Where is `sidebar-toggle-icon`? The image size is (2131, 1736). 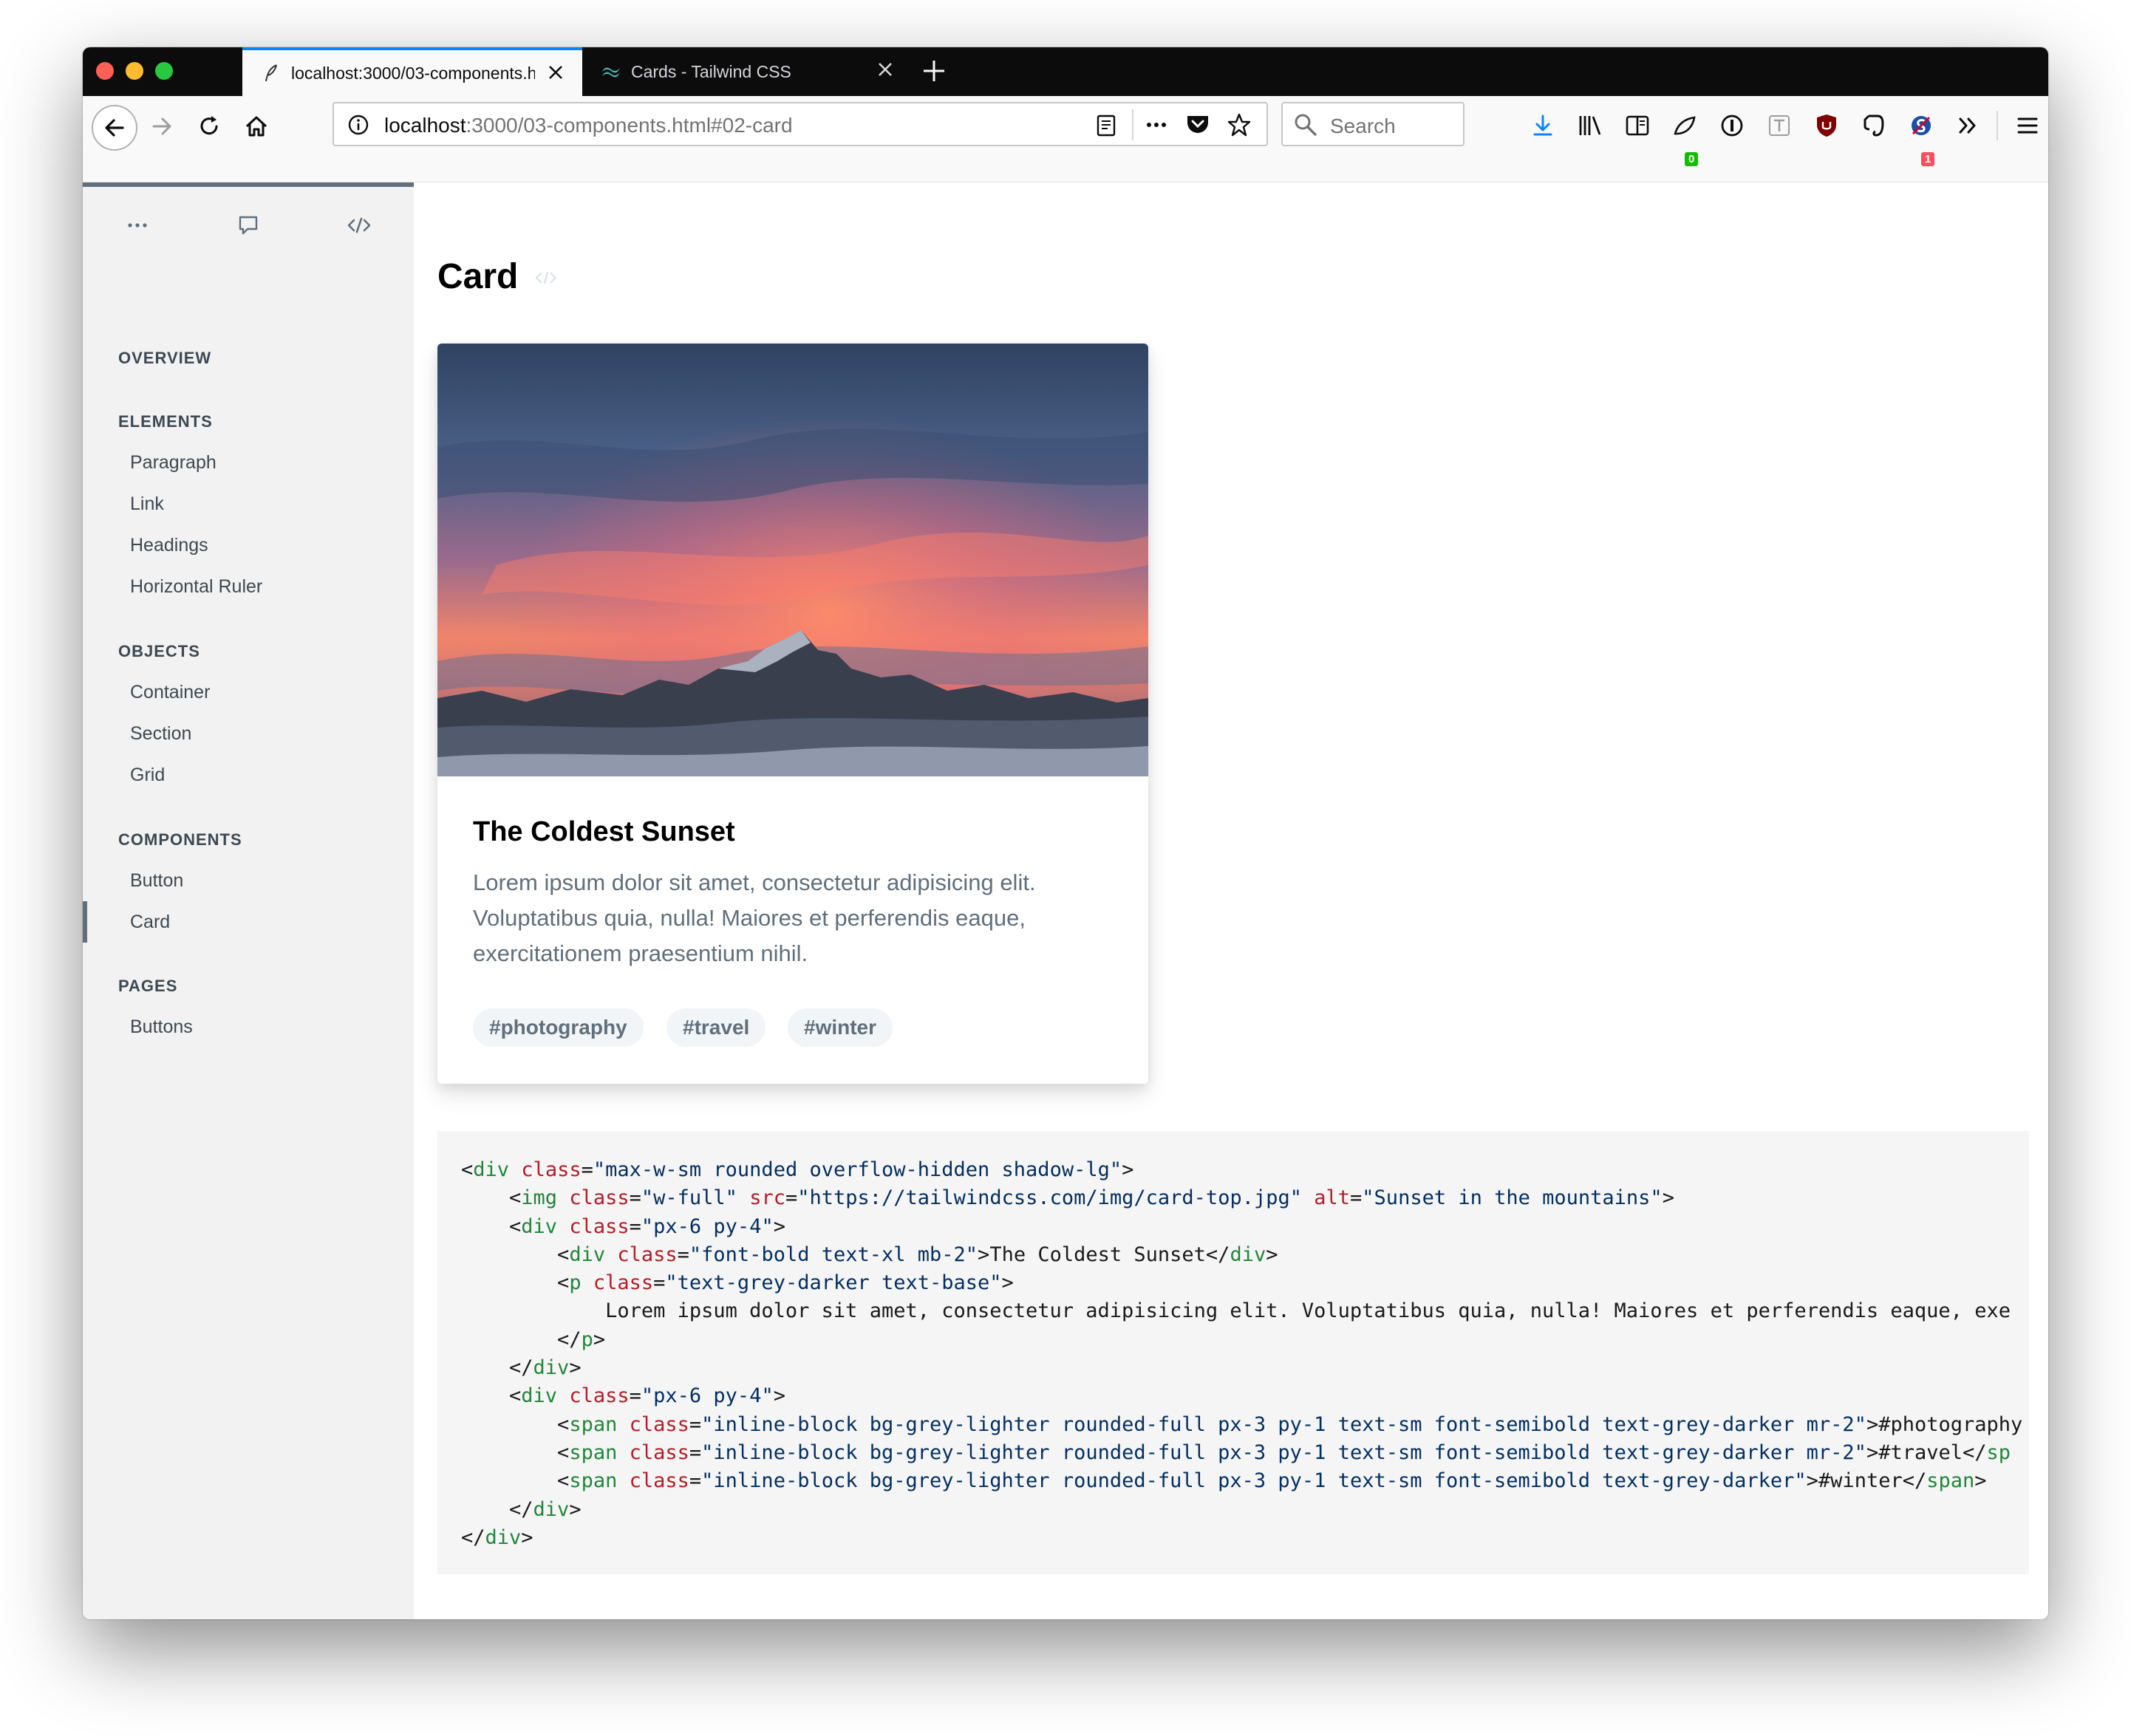 sidebar-toggle-icon is located at coordinates (1637, 125).